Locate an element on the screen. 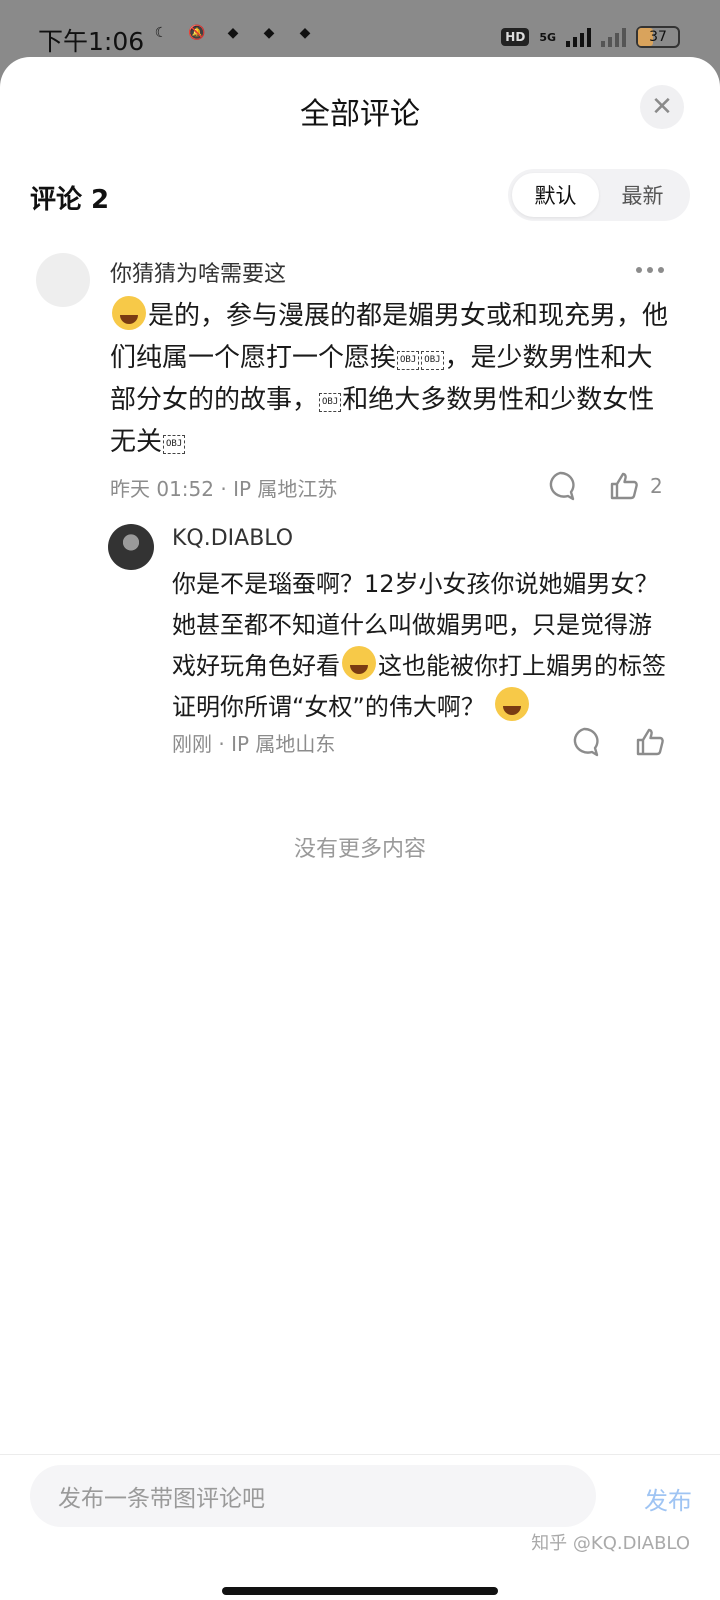 The width and height of the screenshot is (720, 1600). like-button is located at coordinates (650, 742).